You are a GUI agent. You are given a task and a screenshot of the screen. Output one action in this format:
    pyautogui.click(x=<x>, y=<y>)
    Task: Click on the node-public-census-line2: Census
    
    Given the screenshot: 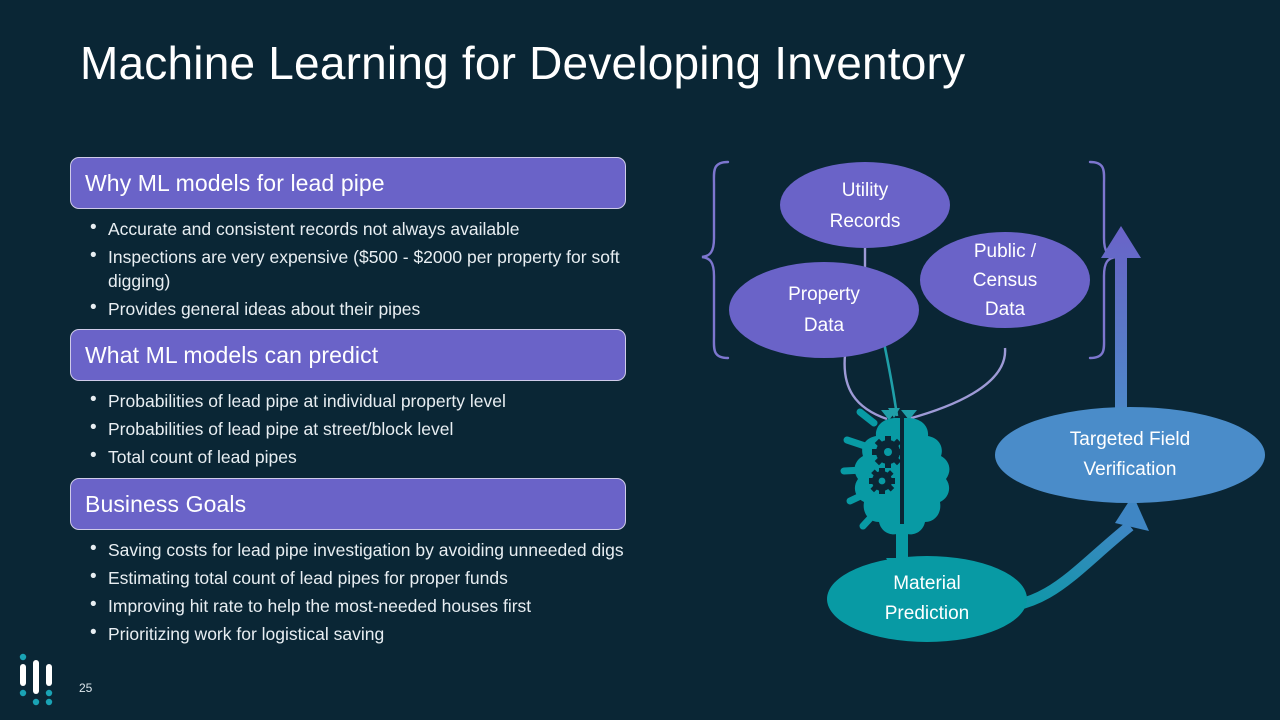 What is the action you would take?
    pyautogui.click(x=1005, y=280)
    